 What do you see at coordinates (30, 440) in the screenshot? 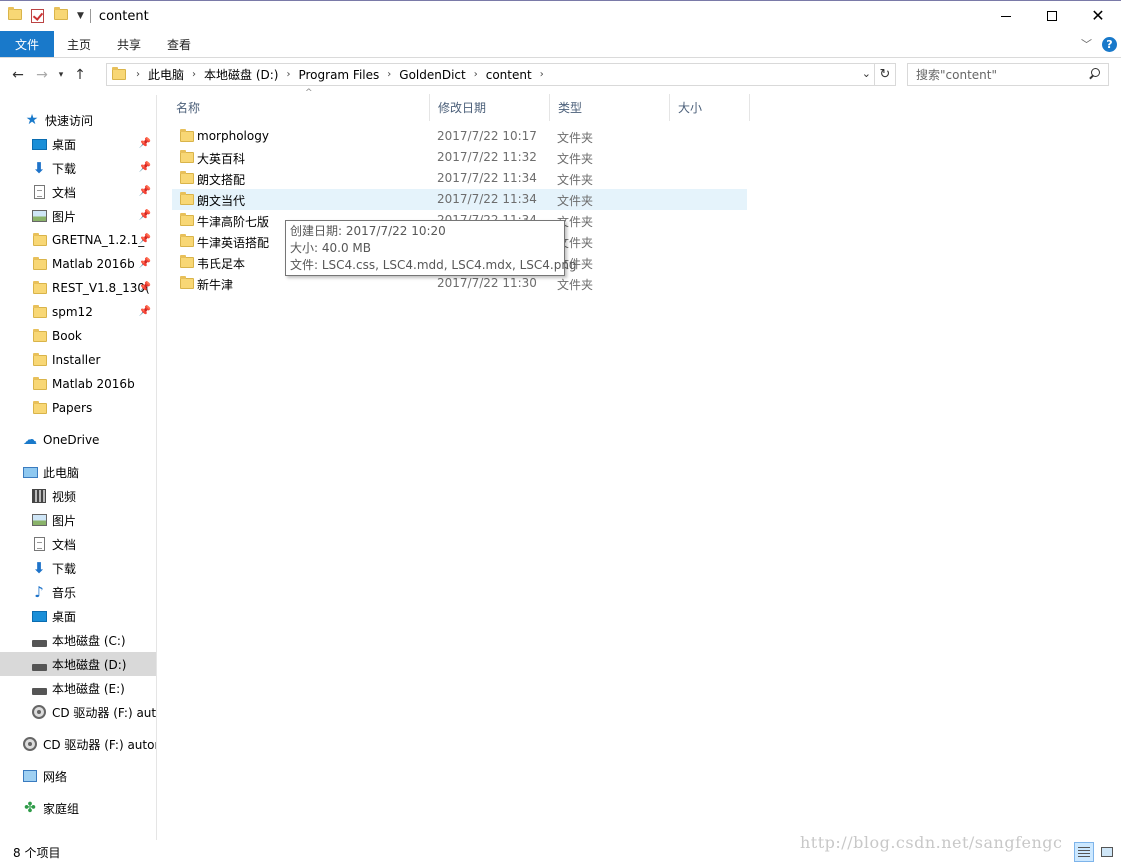
I see `cloud-icon: ☁` at bounding box center [30, 440].